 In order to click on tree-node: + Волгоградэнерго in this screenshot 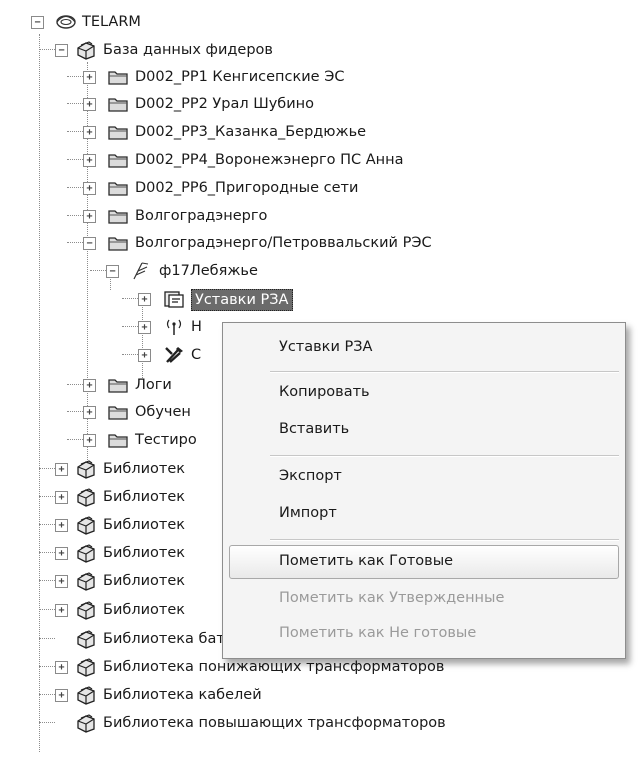, I will do `click(300, 216)`.